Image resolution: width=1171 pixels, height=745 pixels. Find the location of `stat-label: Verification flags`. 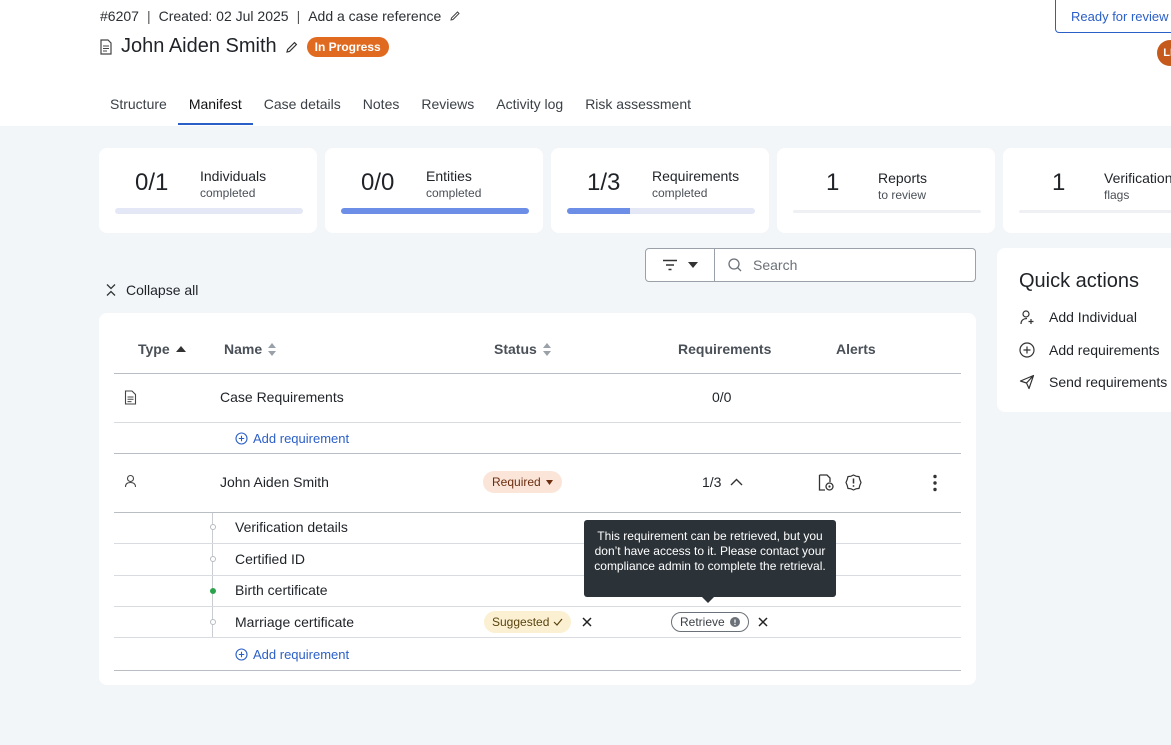

stat-label: Verification flags is located at coordinates (1137, 187).